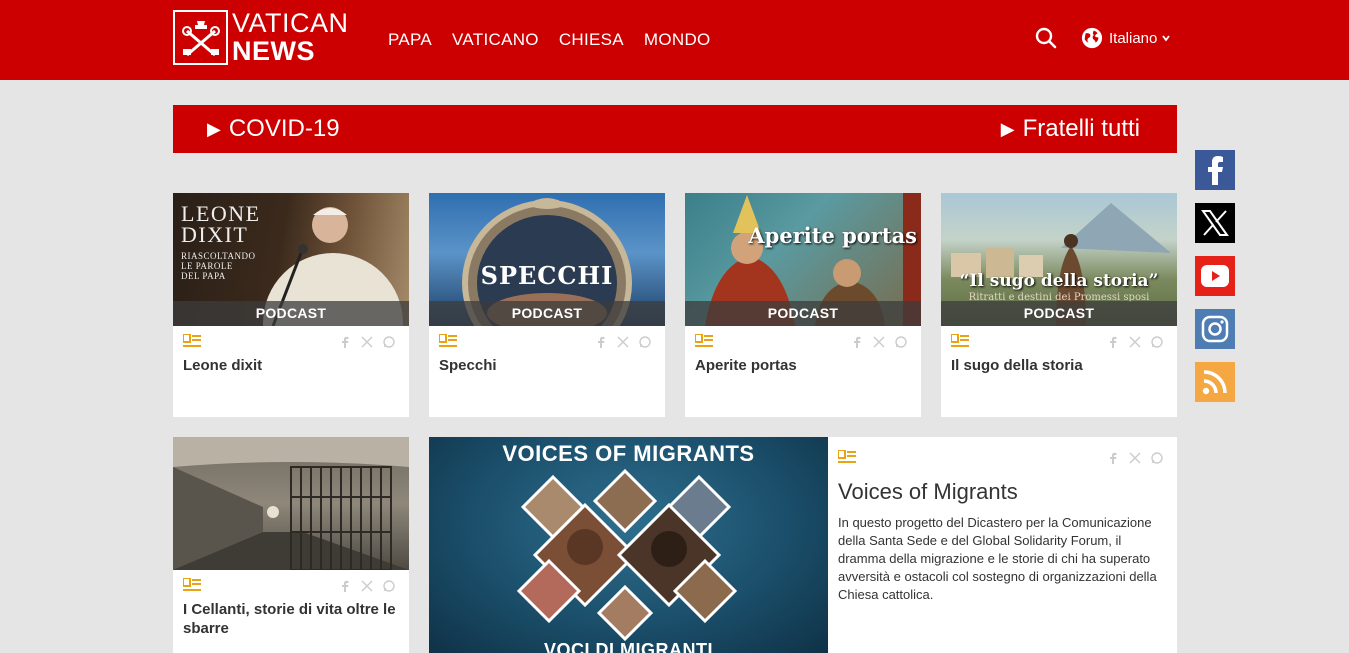  I want to click on card-aperite-portas: Aperite portas PODCAST Aperite portas, so click(803, 305).